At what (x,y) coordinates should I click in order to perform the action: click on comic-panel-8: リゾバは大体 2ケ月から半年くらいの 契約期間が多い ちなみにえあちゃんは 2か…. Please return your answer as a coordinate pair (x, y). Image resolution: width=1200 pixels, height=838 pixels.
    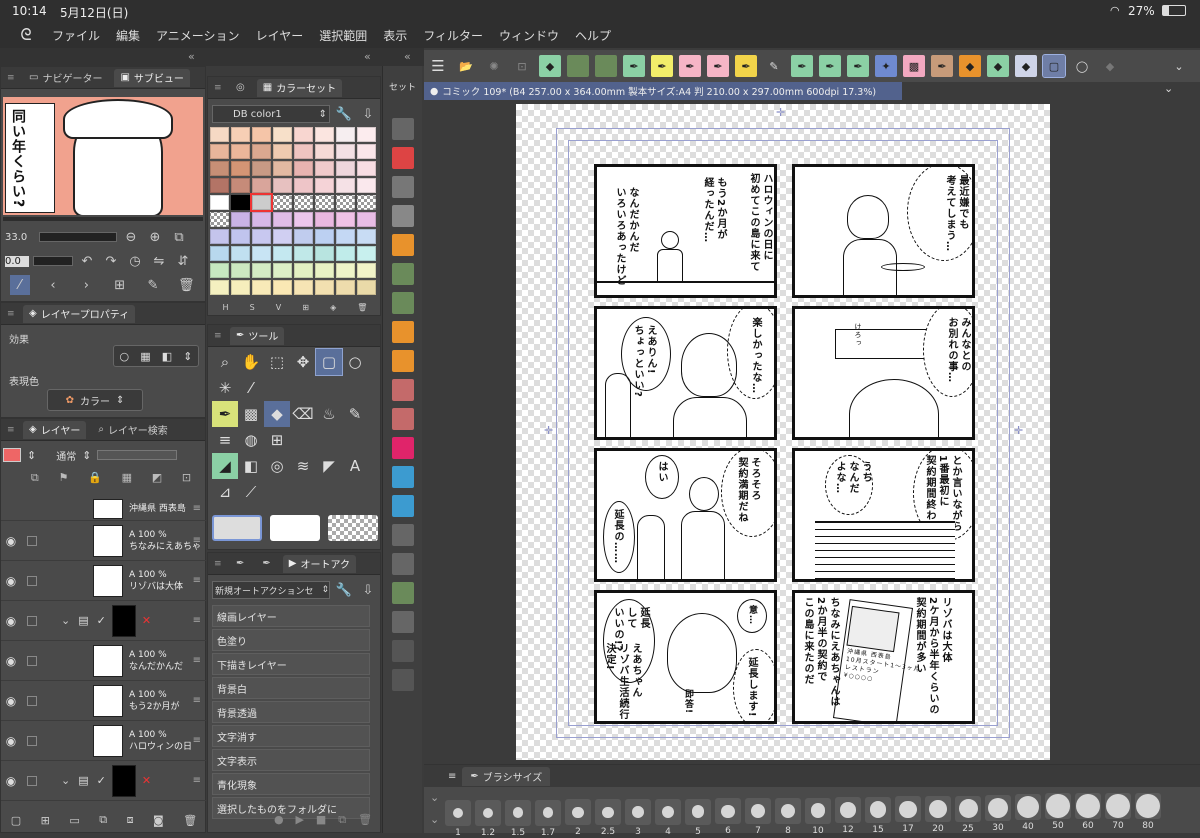
    Looking at the image, I should click on (883, 657).